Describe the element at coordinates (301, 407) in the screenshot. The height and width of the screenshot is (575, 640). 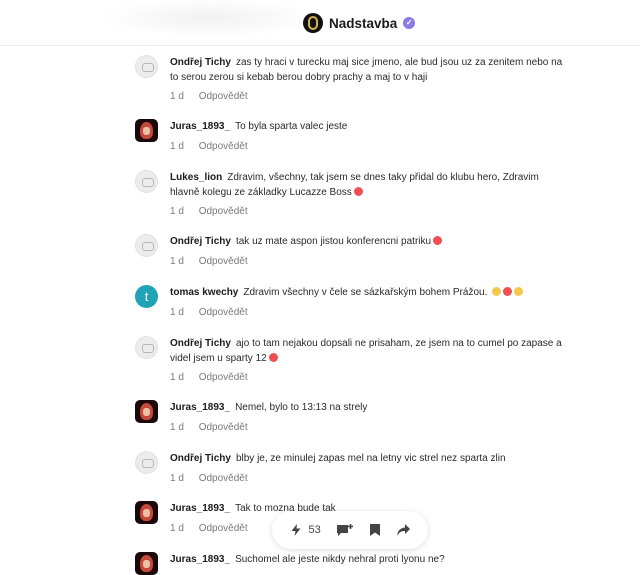
I see `comment-text: Nemel, bylo to 13:13 na strely` at that location.